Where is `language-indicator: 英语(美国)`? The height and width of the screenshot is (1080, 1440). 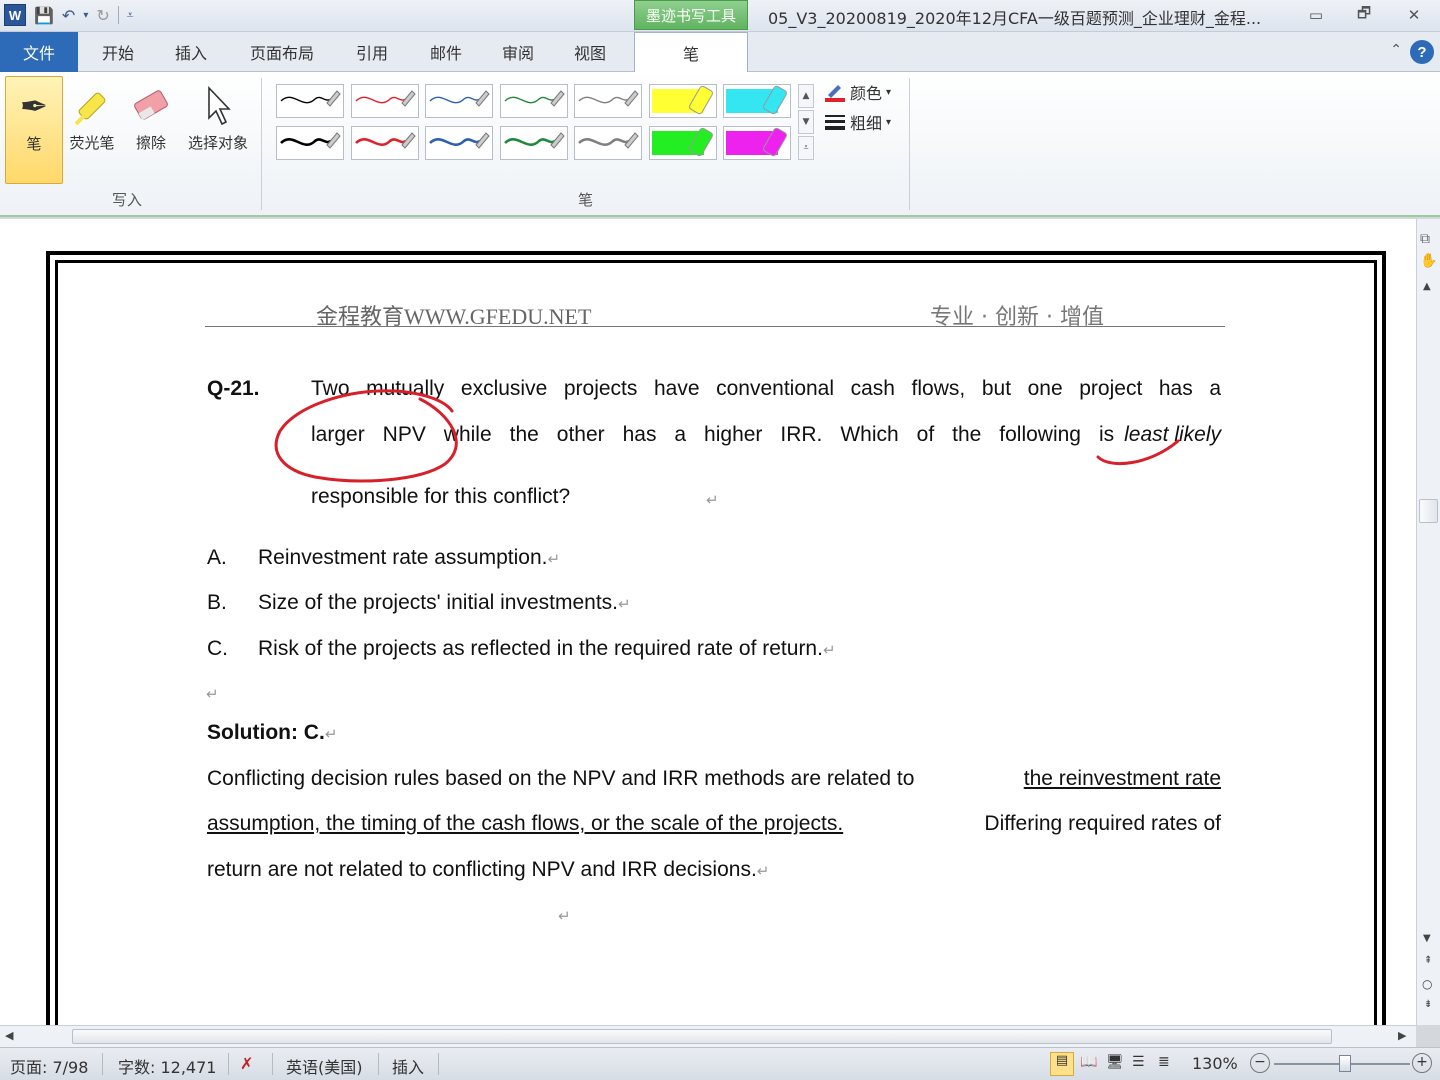
language-indicator: 英语(美国) is located at coordinates (324, 1066).